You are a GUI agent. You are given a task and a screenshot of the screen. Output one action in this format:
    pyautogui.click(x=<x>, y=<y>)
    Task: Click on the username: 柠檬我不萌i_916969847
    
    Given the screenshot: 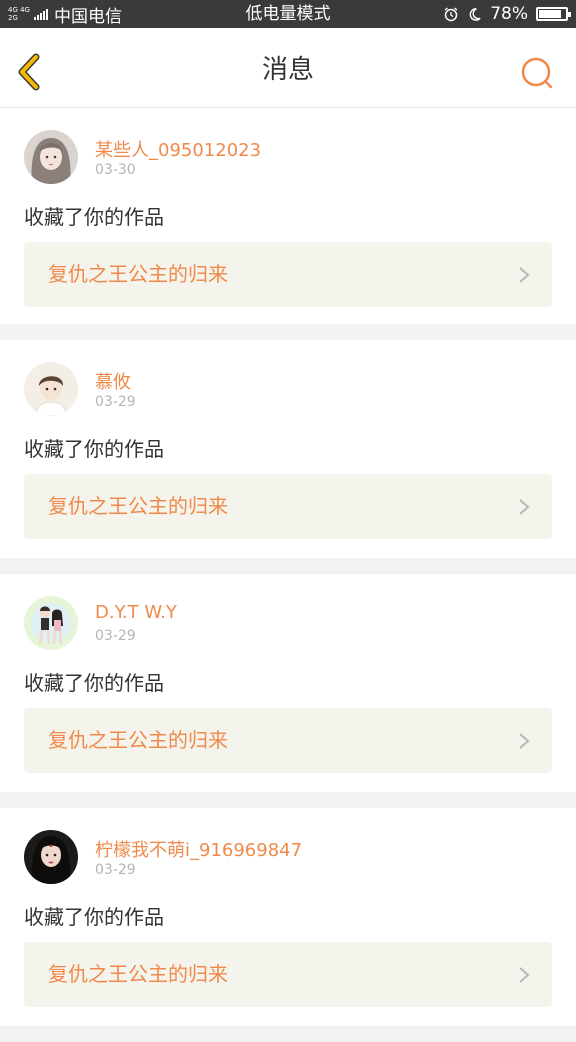 What is the action you would take?
    pyautogui.click(x=198, y=849)
    